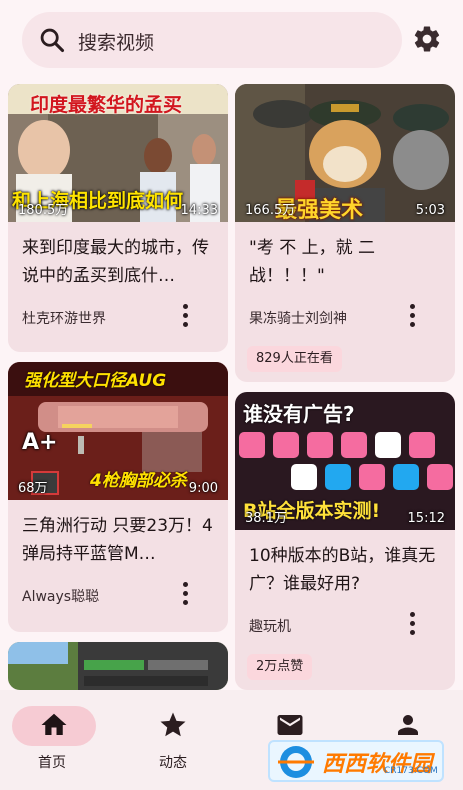 The width and height of the screenshot is (463, 790). Describe the element at coordinates (294, 359) in the screenshot. I see `live-viewers-badge: 829人正在看` at that location.